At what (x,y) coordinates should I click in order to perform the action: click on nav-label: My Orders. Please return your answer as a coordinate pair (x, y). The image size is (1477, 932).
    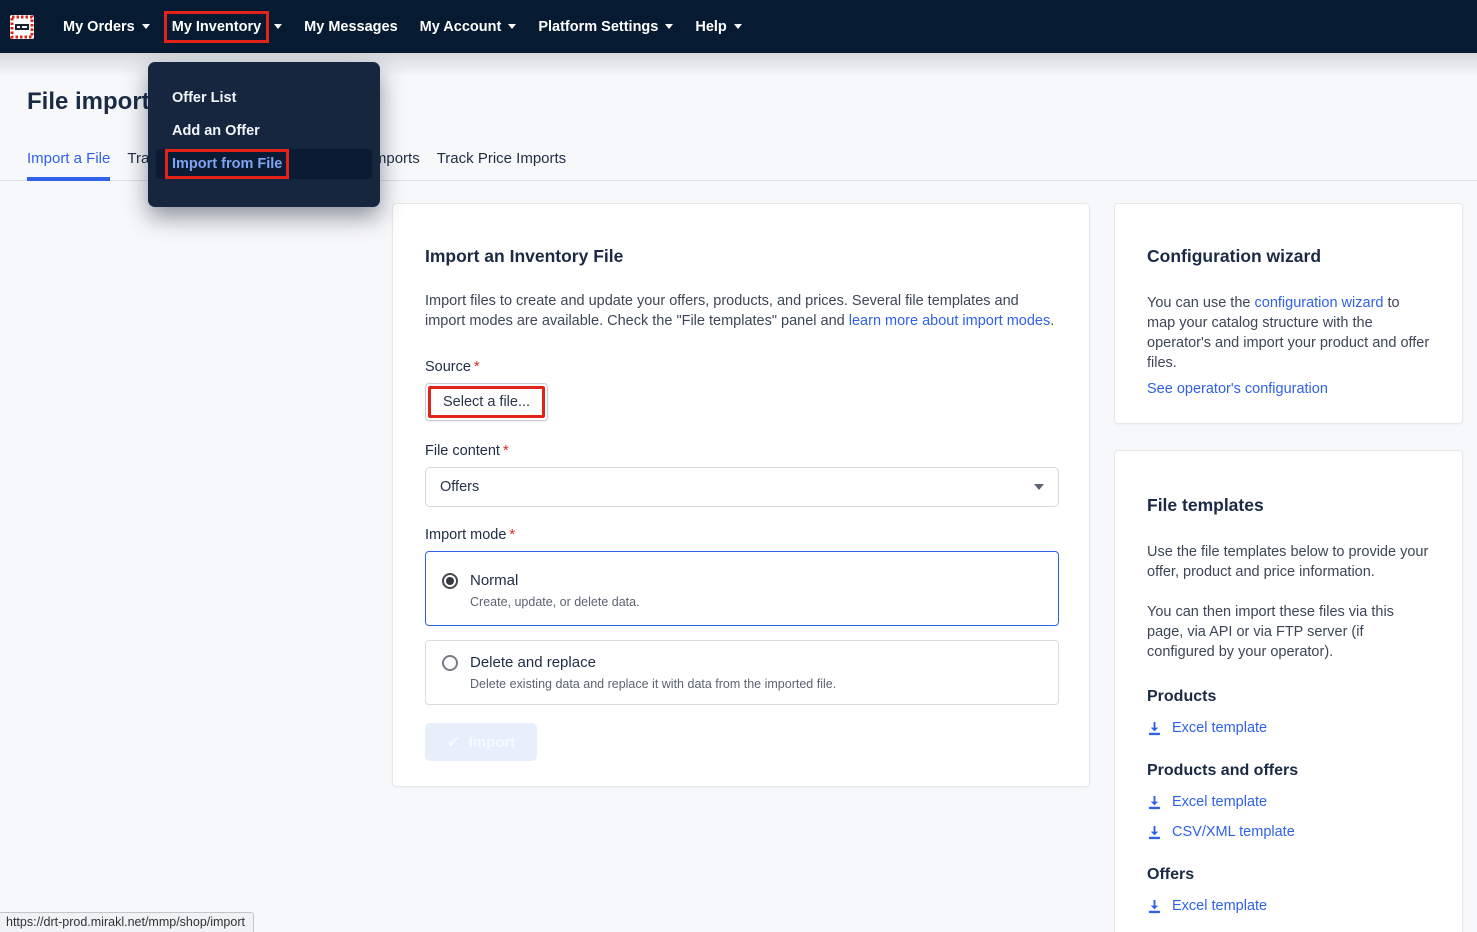
    Looking at the image, I should click on (99, 26).